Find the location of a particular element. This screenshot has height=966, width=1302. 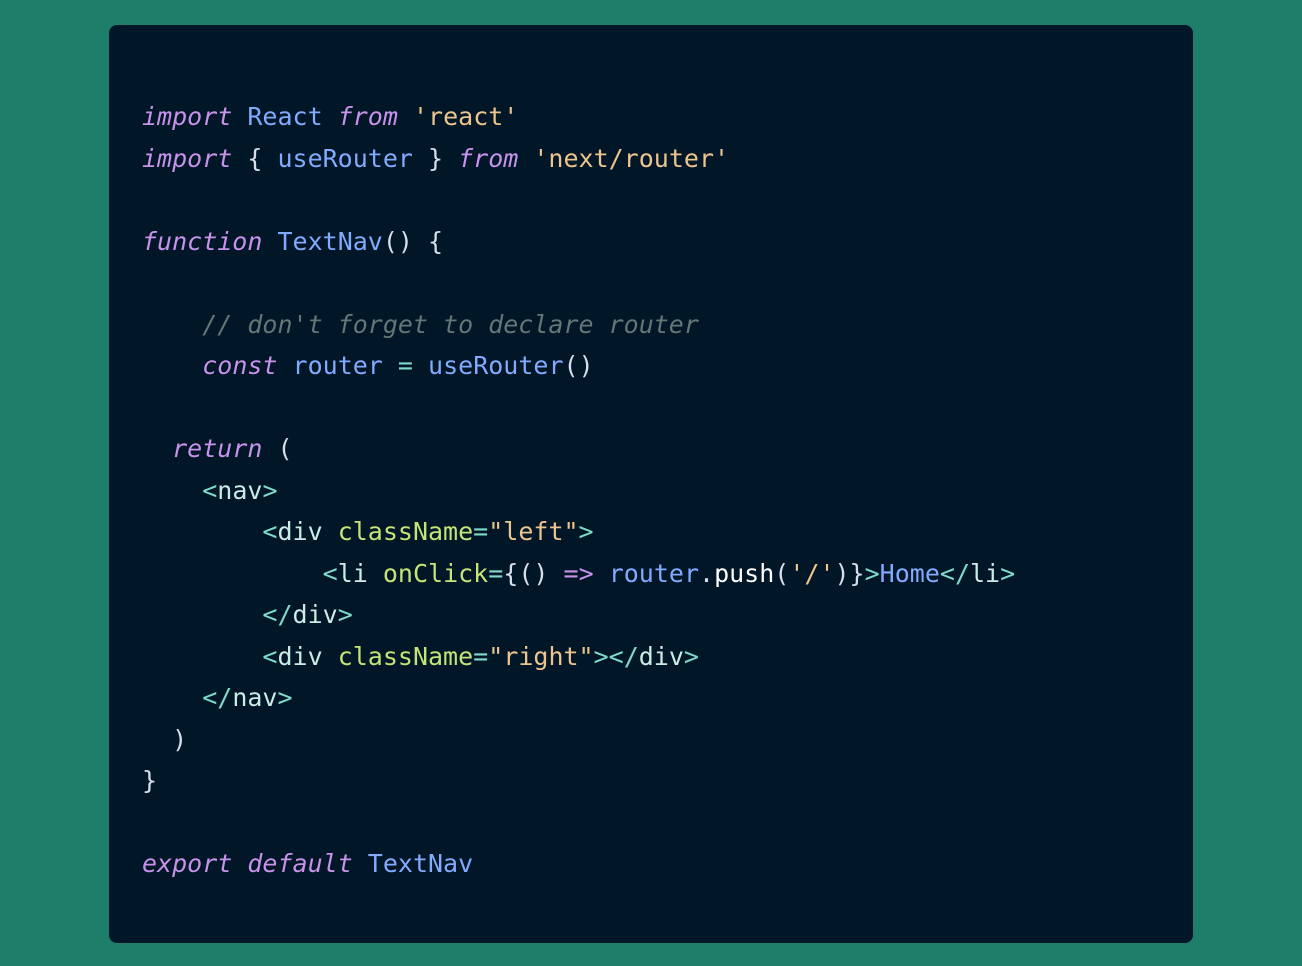

code-token-comment: // don't forget to declare router is located at coordinates (450, 324).